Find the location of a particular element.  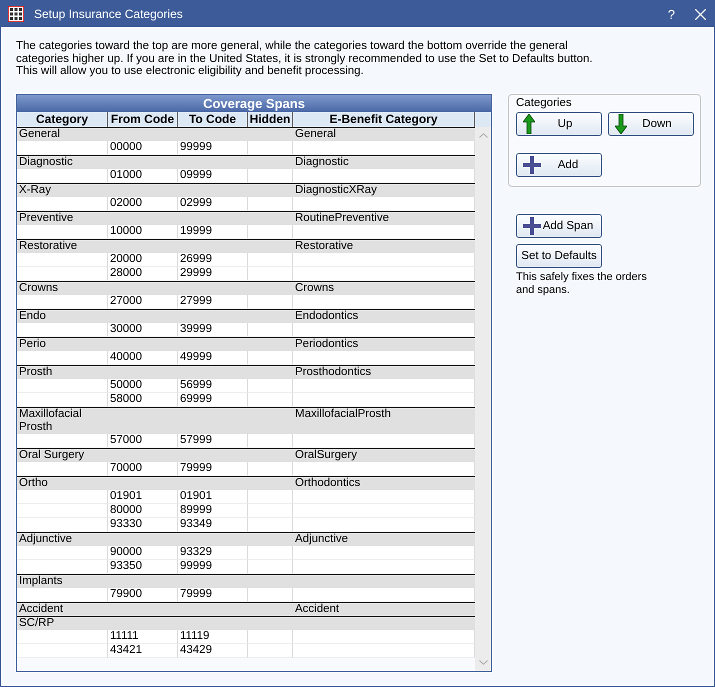

table-cell-text: RoutinePreventive is located at coordinates (342, 218).